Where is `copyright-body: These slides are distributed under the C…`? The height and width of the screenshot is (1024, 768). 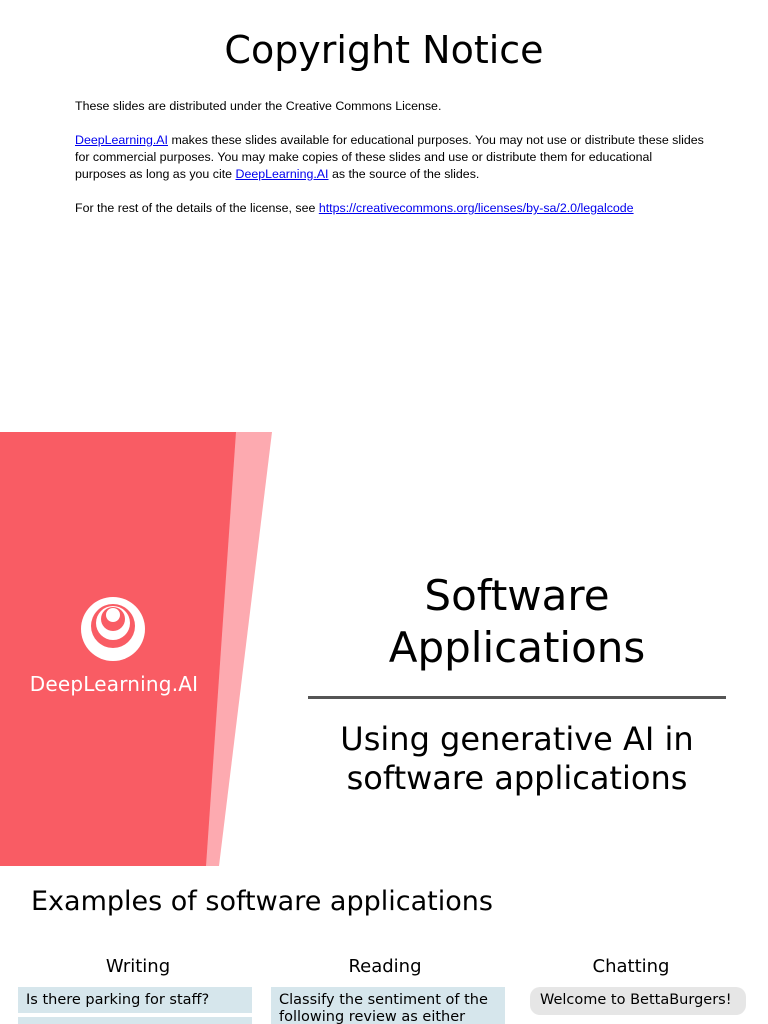 copyright-body: These slides are distributed under the C… is located at coordinates (390, 166).